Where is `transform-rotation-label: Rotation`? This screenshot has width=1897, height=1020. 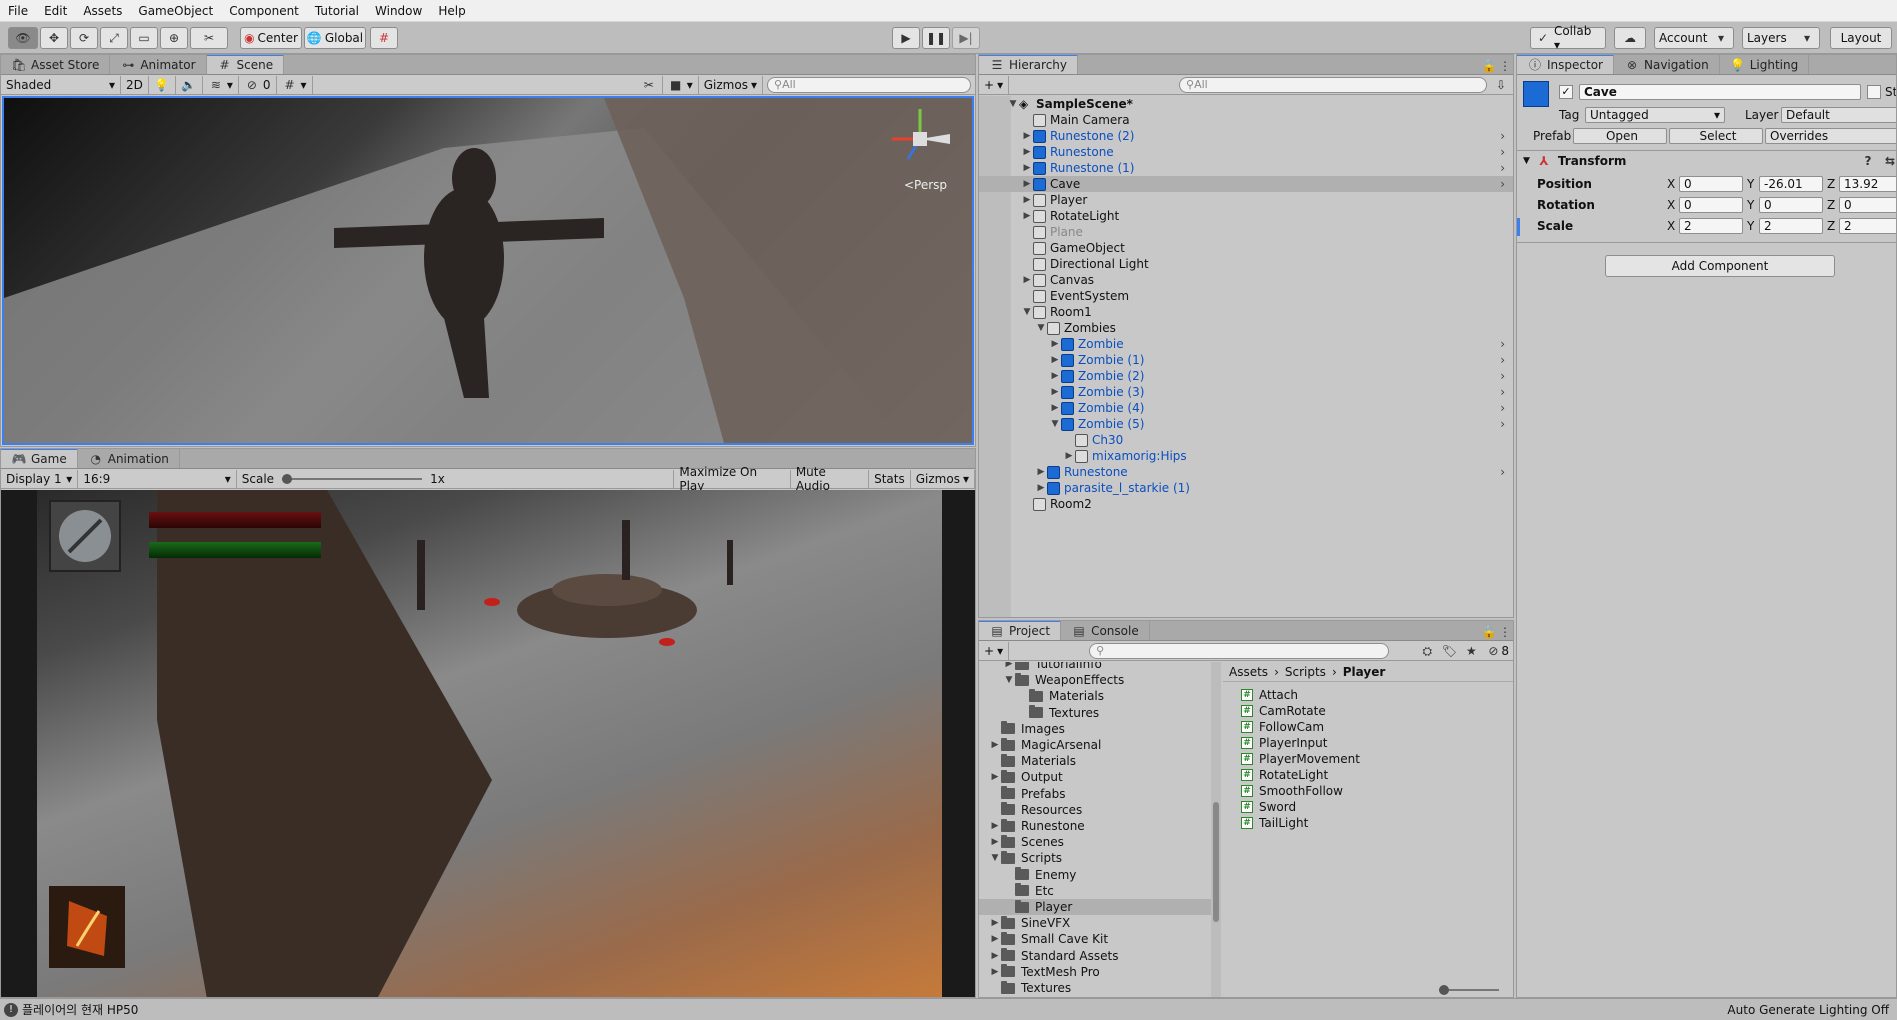
transform-rotation-label: Rotation is located at coordinates (1566, 205).